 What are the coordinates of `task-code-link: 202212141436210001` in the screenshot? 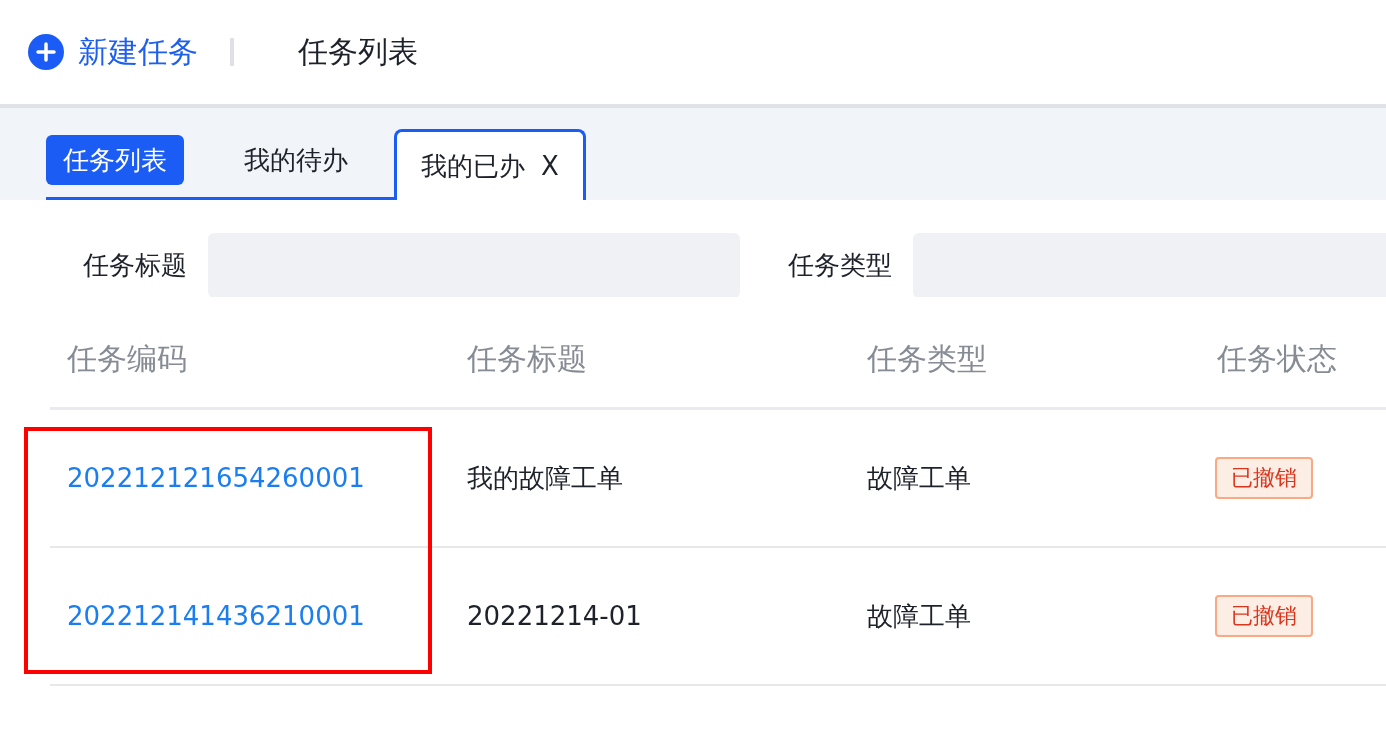 It's located at (216, 616).